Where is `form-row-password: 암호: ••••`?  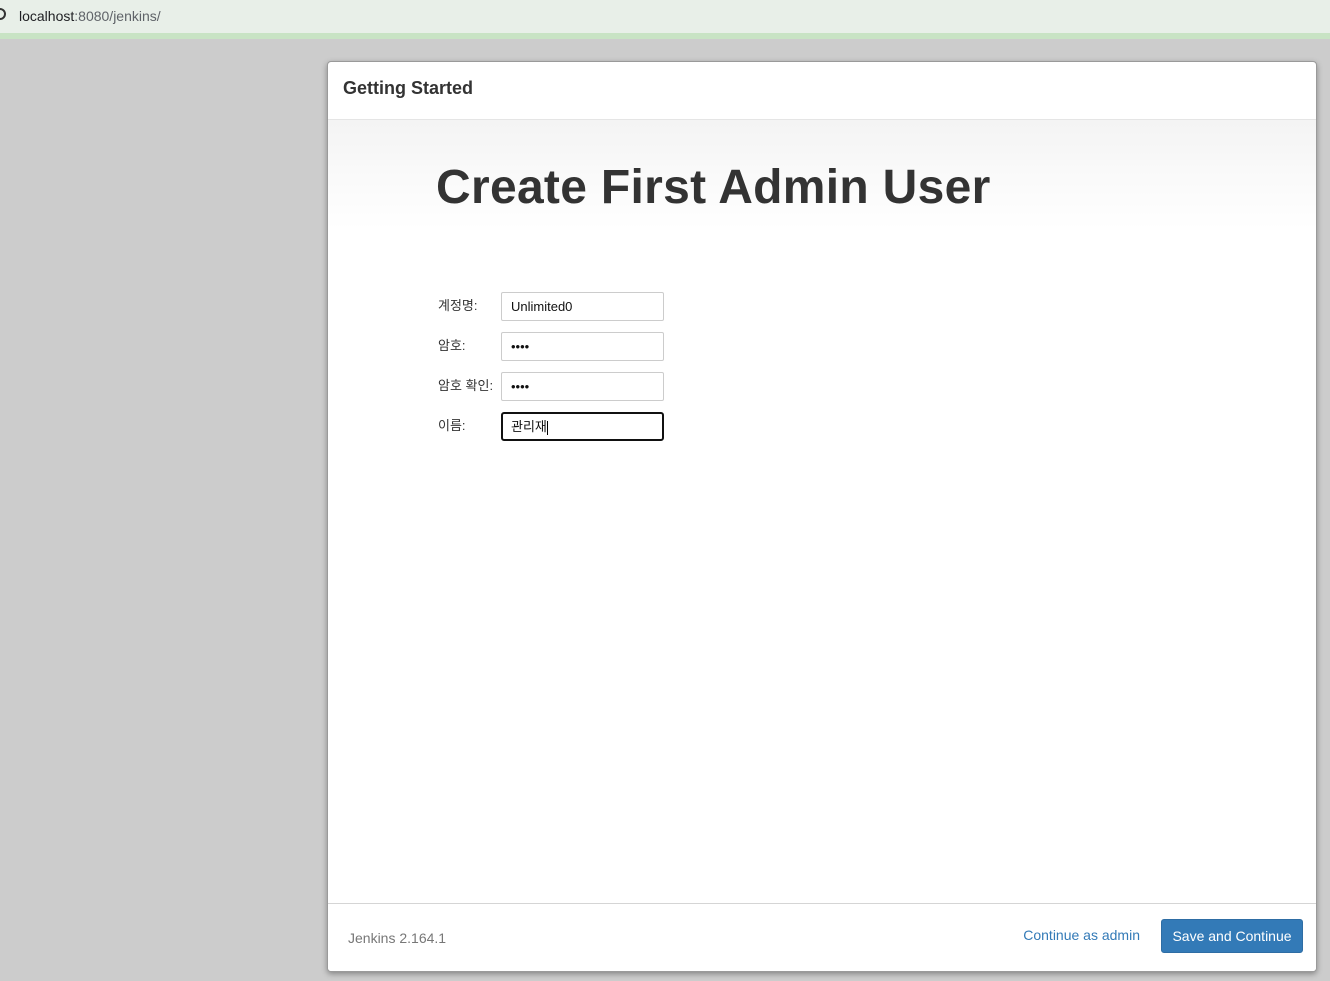 form-row-password: 암호: •••• is located at coordinates (568, 347).